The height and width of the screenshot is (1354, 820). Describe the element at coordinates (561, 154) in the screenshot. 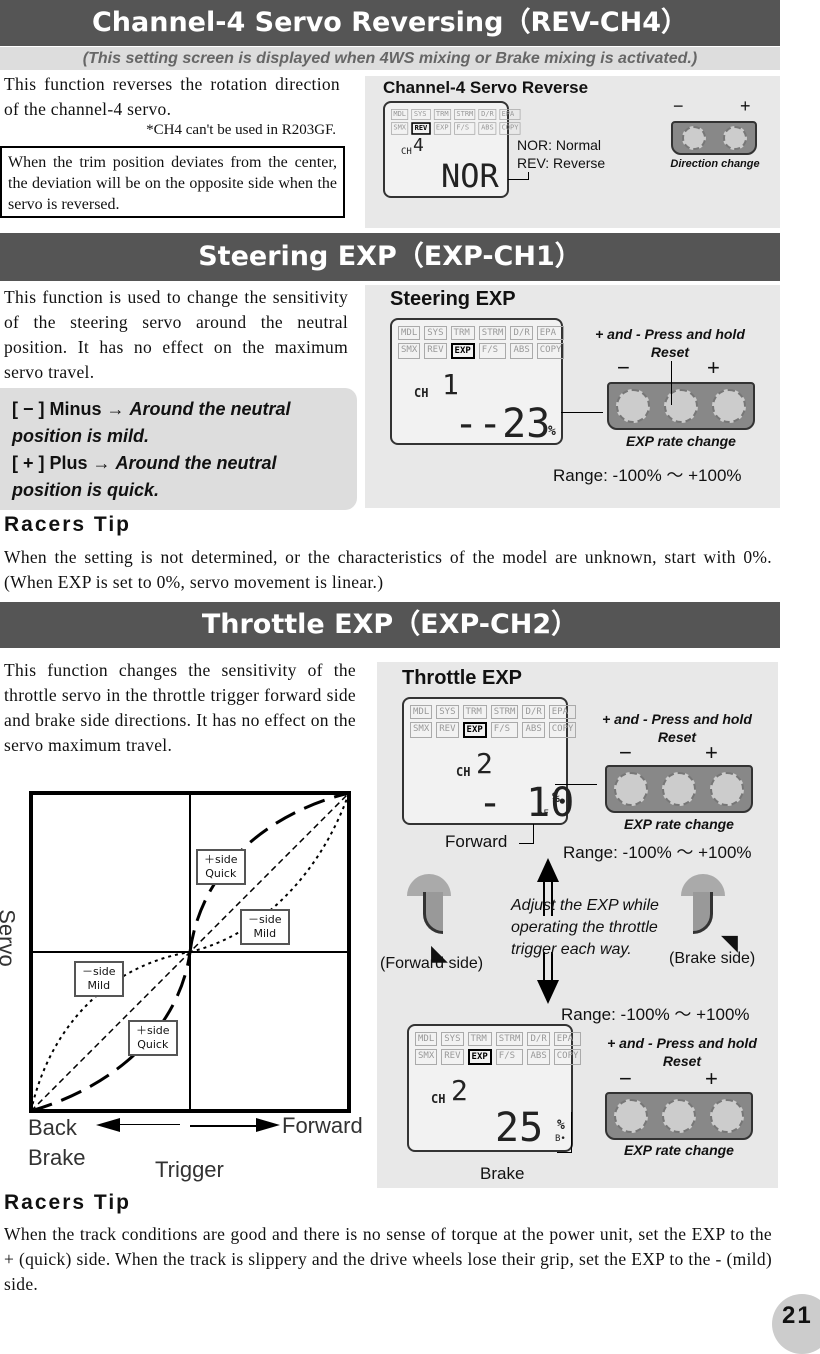

I see `rev-legend: NOR: Normal REV: Reverse` at that location.